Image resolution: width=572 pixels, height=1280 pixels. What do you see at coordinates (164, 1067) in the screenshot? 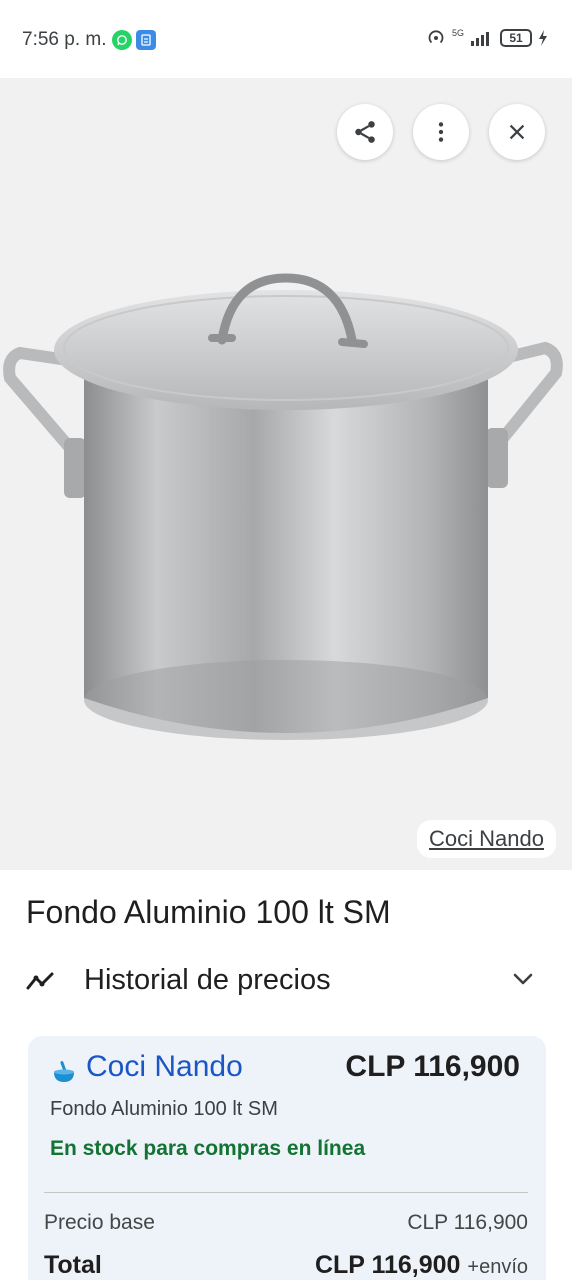
I see `offer-merchant-link: Coci Nando` at bounding box center [164, 1067].